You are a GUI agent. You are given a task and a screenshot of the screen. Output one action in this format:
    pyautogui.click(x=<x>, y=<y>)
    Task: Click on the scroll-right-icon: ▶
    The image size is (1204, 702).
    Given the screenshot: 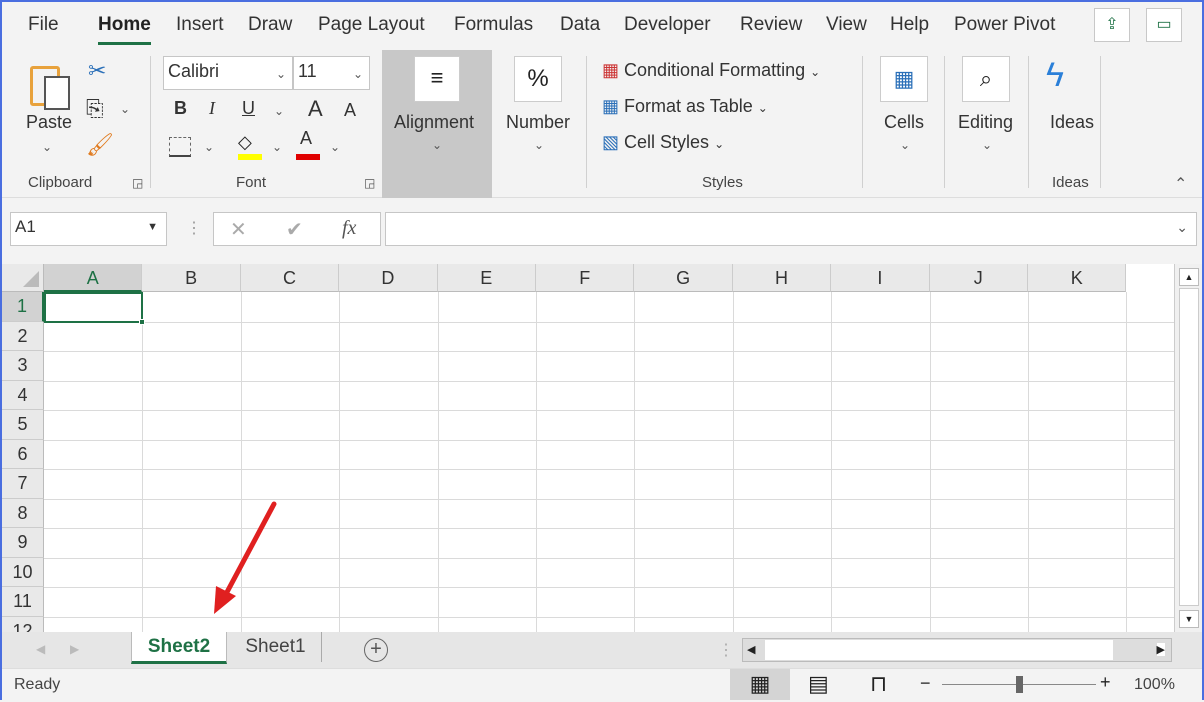 What is the action you would take?
    pyautogui.click(x=1160, y=649)
    